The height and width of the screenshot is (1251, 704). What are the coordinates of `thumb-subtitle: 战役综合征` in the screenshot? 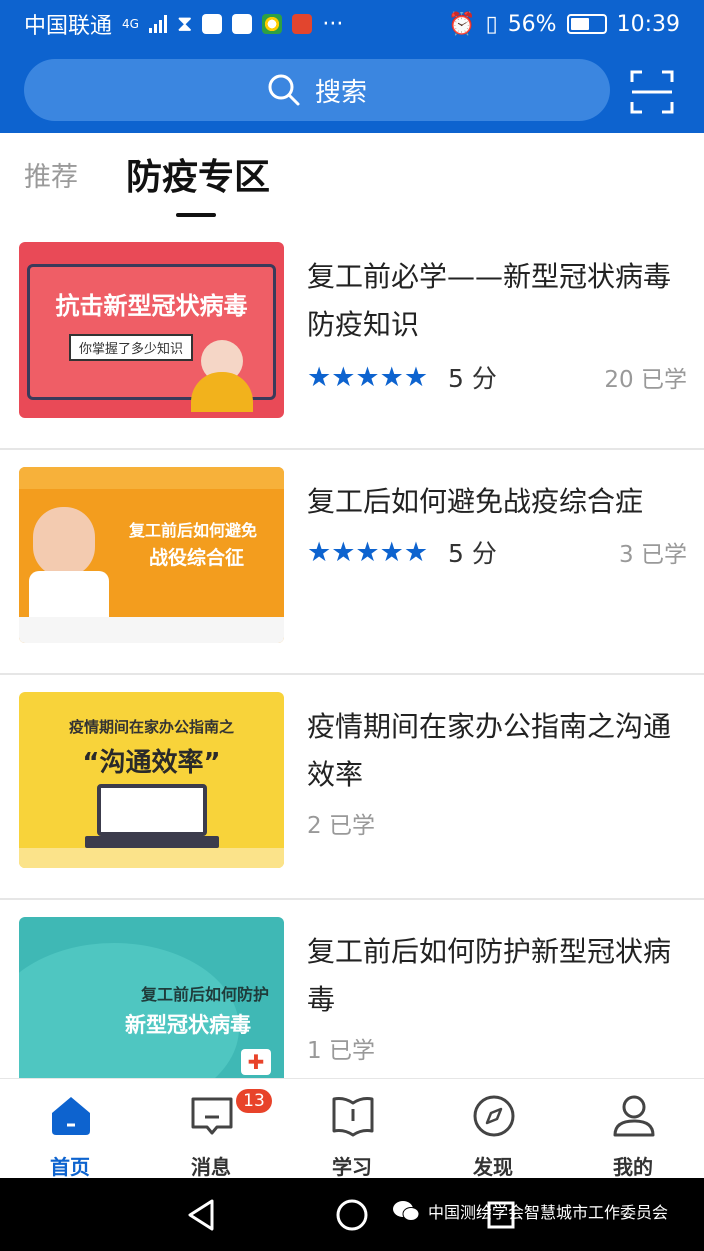 It's located at (197, 558).